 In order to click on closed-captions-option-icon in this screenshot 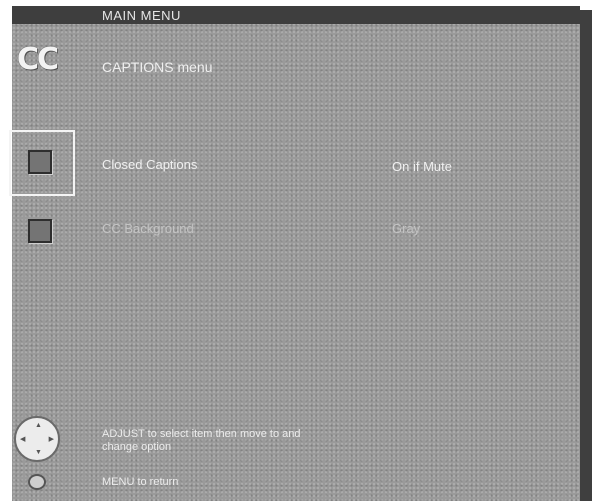, I will do `click(40, 162)`.